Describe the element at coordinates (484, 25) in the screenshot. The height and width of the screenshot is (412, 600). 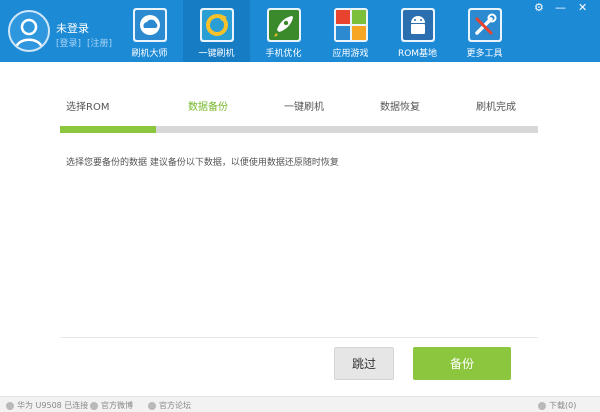
I see `tools-icon` at that location.